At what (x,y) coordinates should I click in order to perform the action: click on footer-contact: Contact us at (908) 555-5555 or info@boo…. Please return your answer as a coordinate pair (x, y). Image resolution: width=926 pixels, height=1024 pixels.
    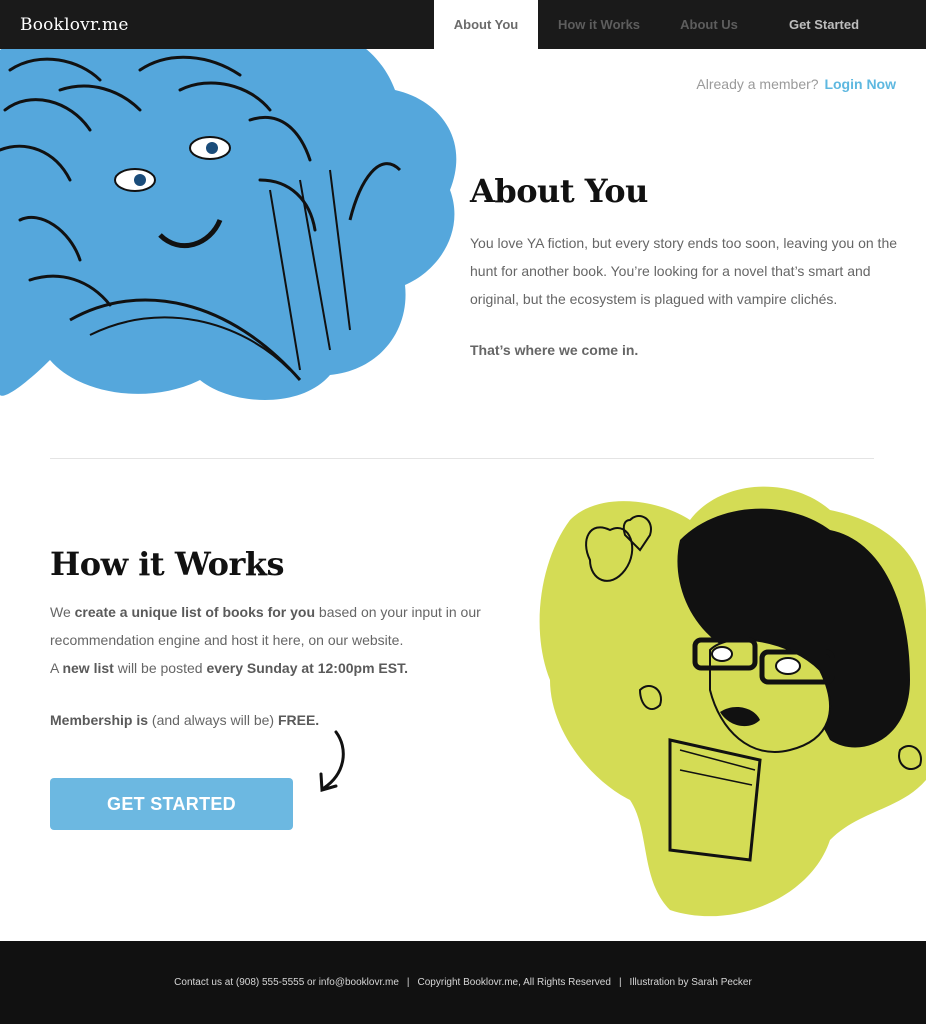
    Looking at the image, I should click on (286, 982).